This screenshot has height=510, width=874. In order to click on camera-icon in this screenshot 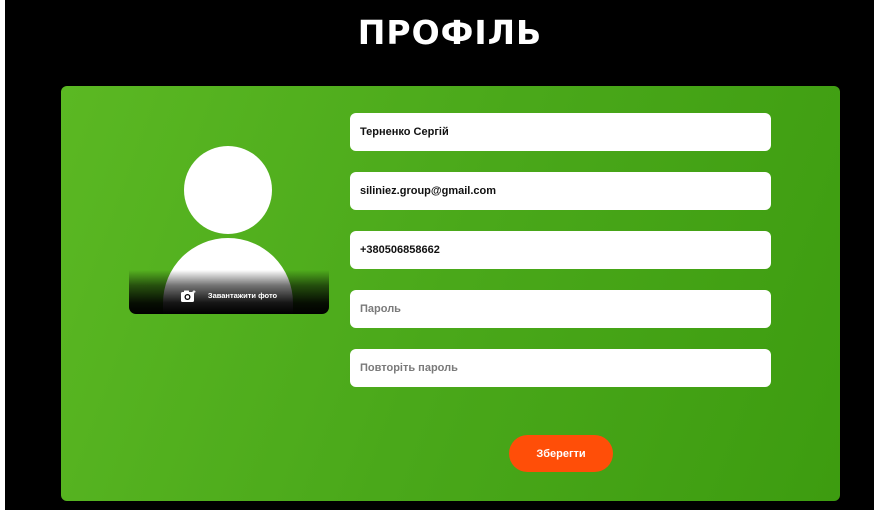, I will do `click(188, 296)`.